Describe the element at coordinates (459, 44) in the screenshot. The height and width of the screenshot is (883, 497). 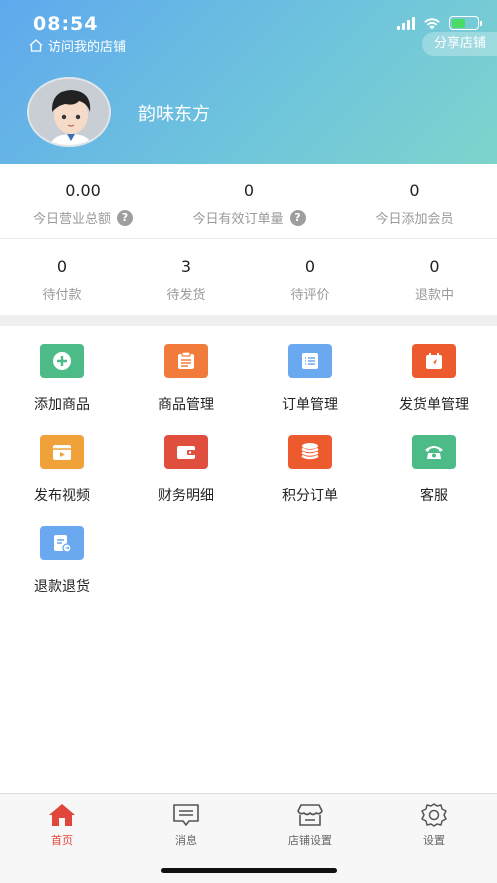
I see `share-store-button: 分享店铺` at that location.